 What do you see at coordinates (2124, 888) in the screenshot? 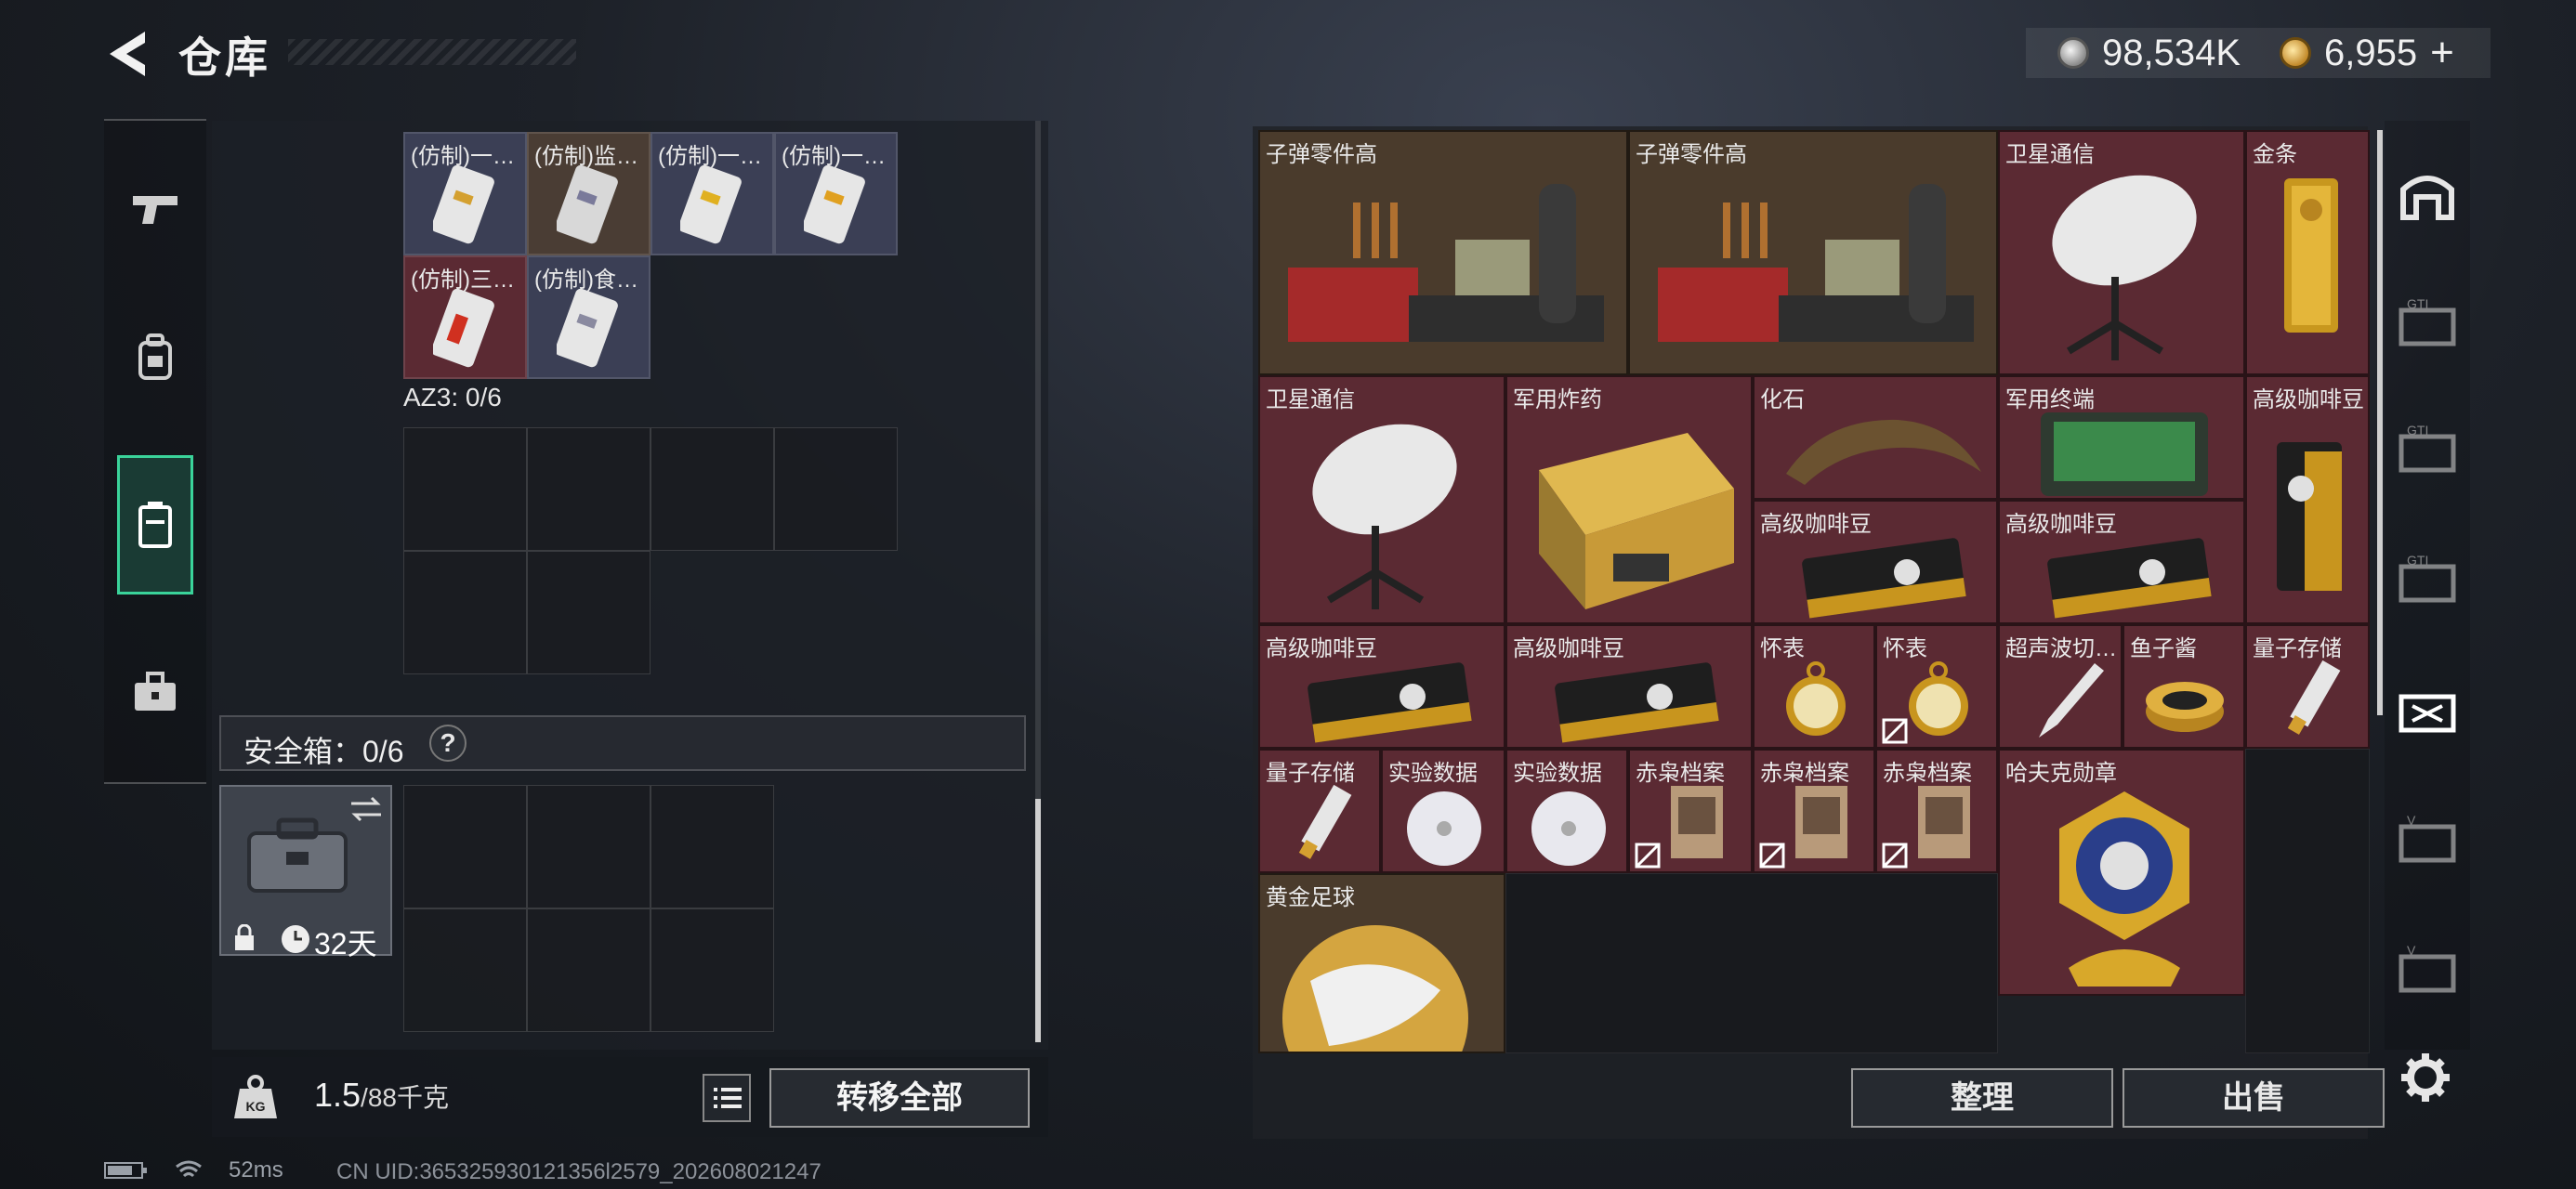
I see `medal-icon` at bounding box center [2124, 888].